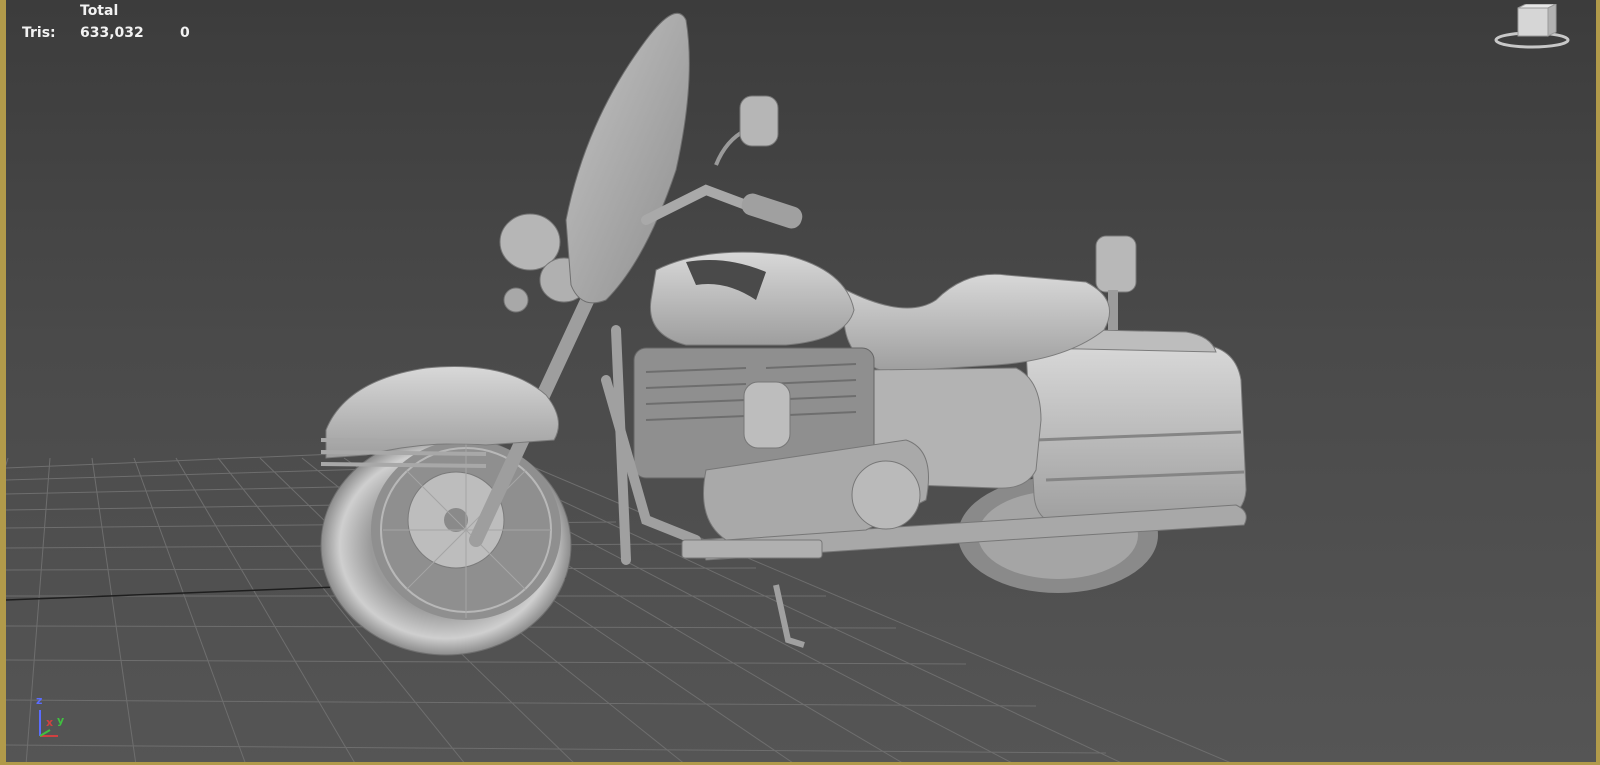 This screenshot has height=765, width=1600. Describe the element at coordinates (39, 33) in the screenshot. I see `stats-label: Tris:` at that location.